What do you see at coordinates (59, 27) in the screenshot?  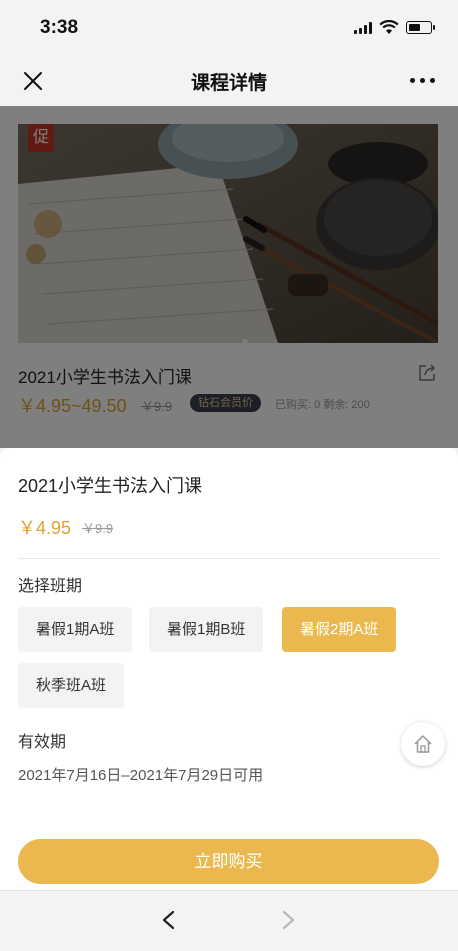 I see `status-time: 3:38` at bounding box center [59, 27].